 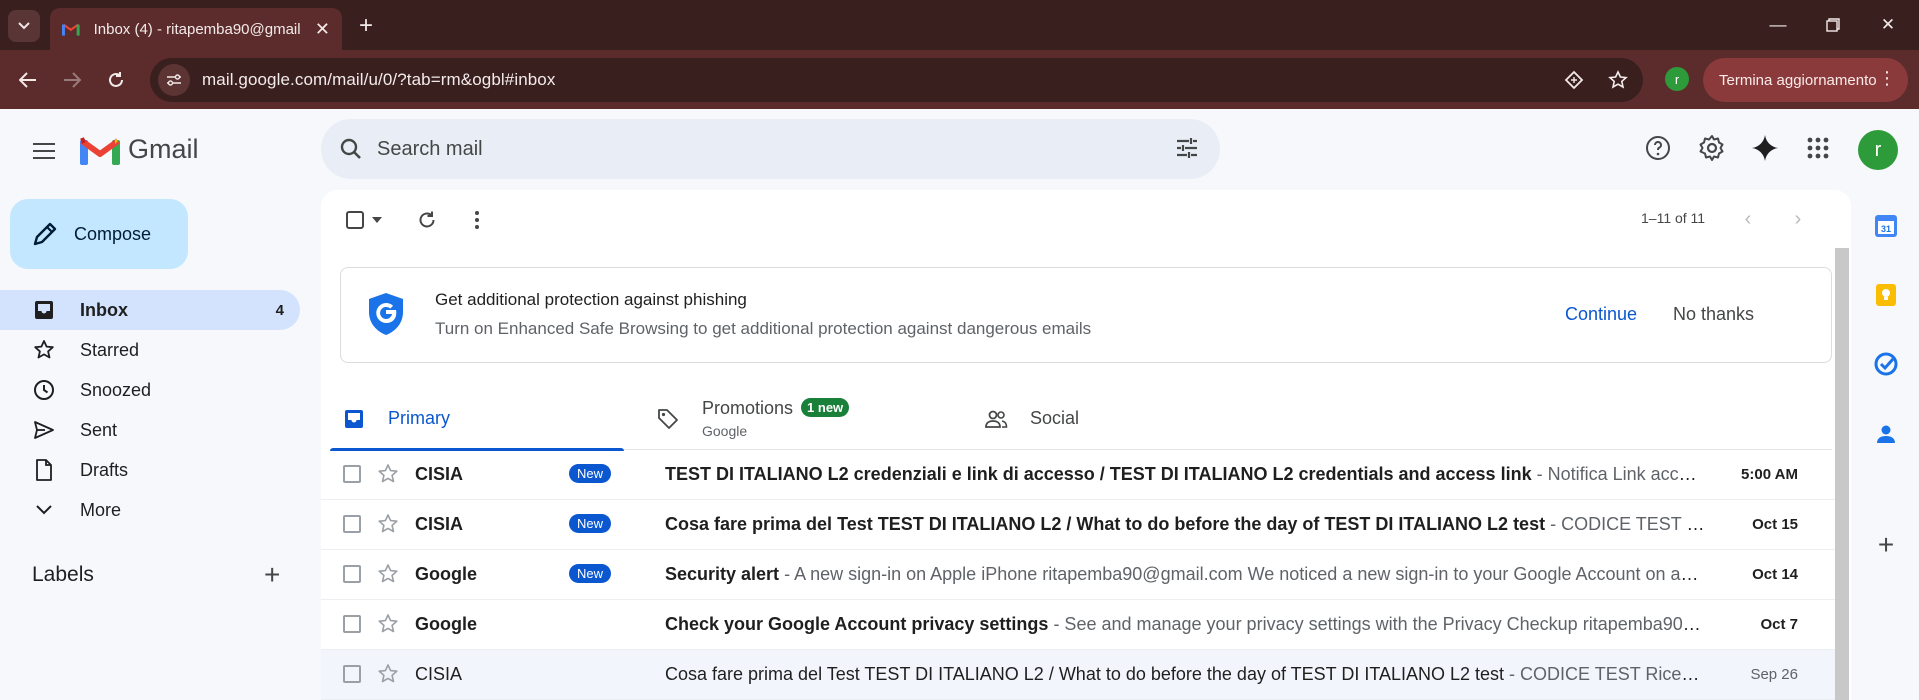 I want to click on reload-button, so click(x=116, y=80).